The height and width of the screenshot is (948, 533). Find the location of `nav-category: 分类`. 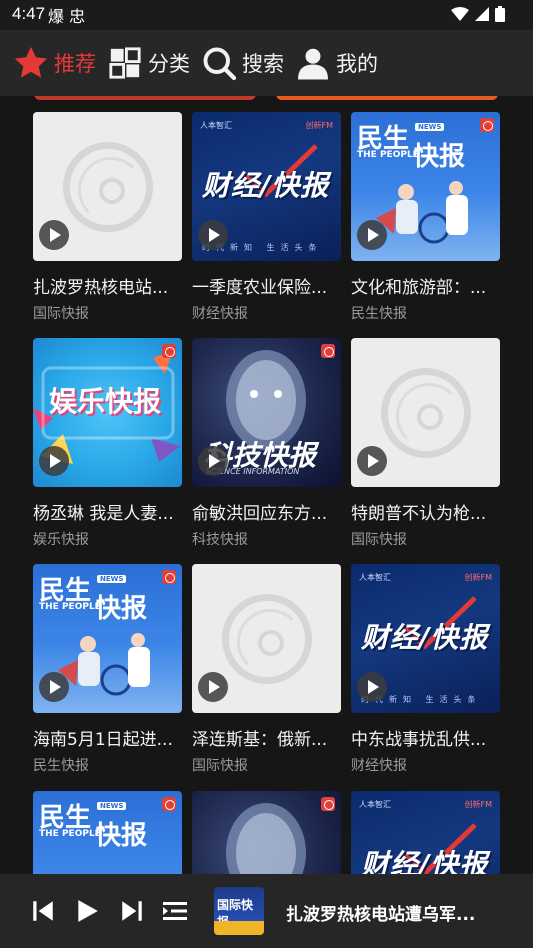

nav-category: 分类 is located at coordinates (148, 63).